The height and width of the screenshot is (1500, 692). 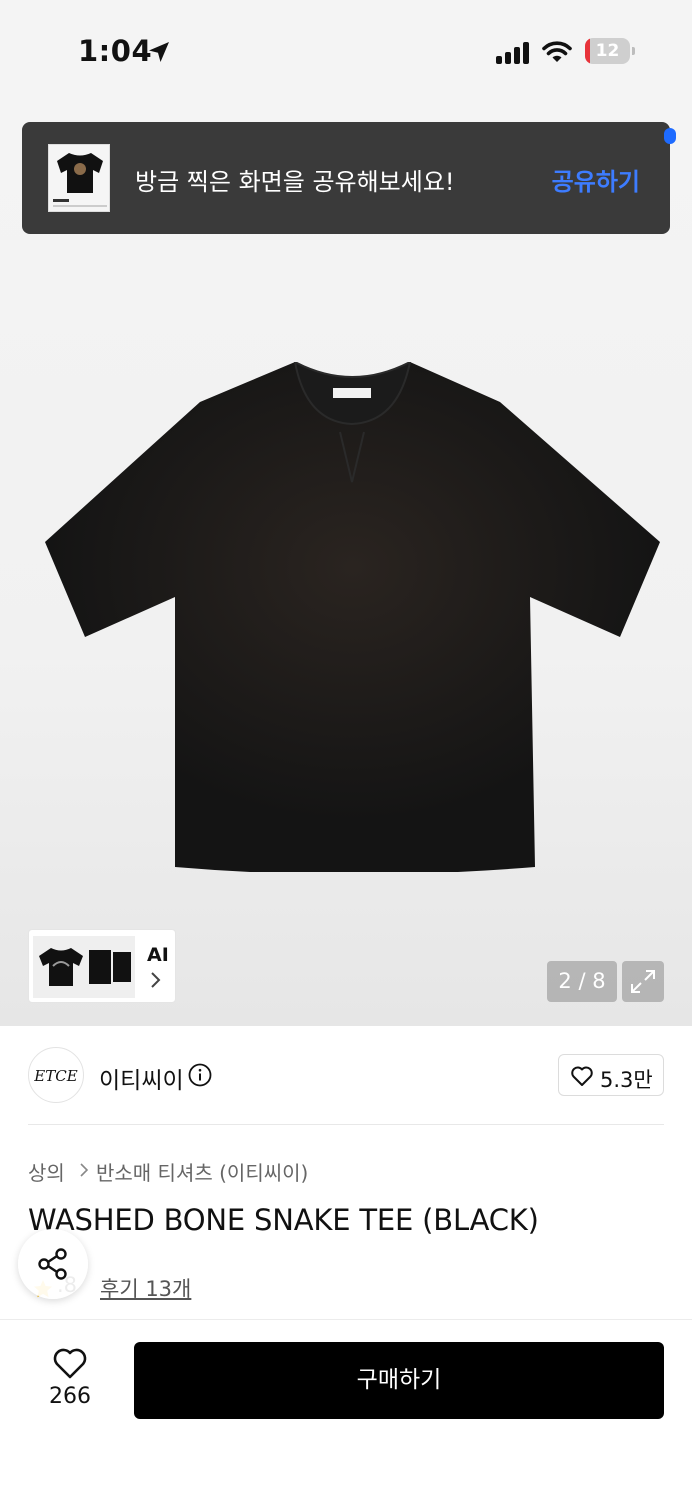 I want to click on brand-logo: ETCE, so click(x=56, y=1075).